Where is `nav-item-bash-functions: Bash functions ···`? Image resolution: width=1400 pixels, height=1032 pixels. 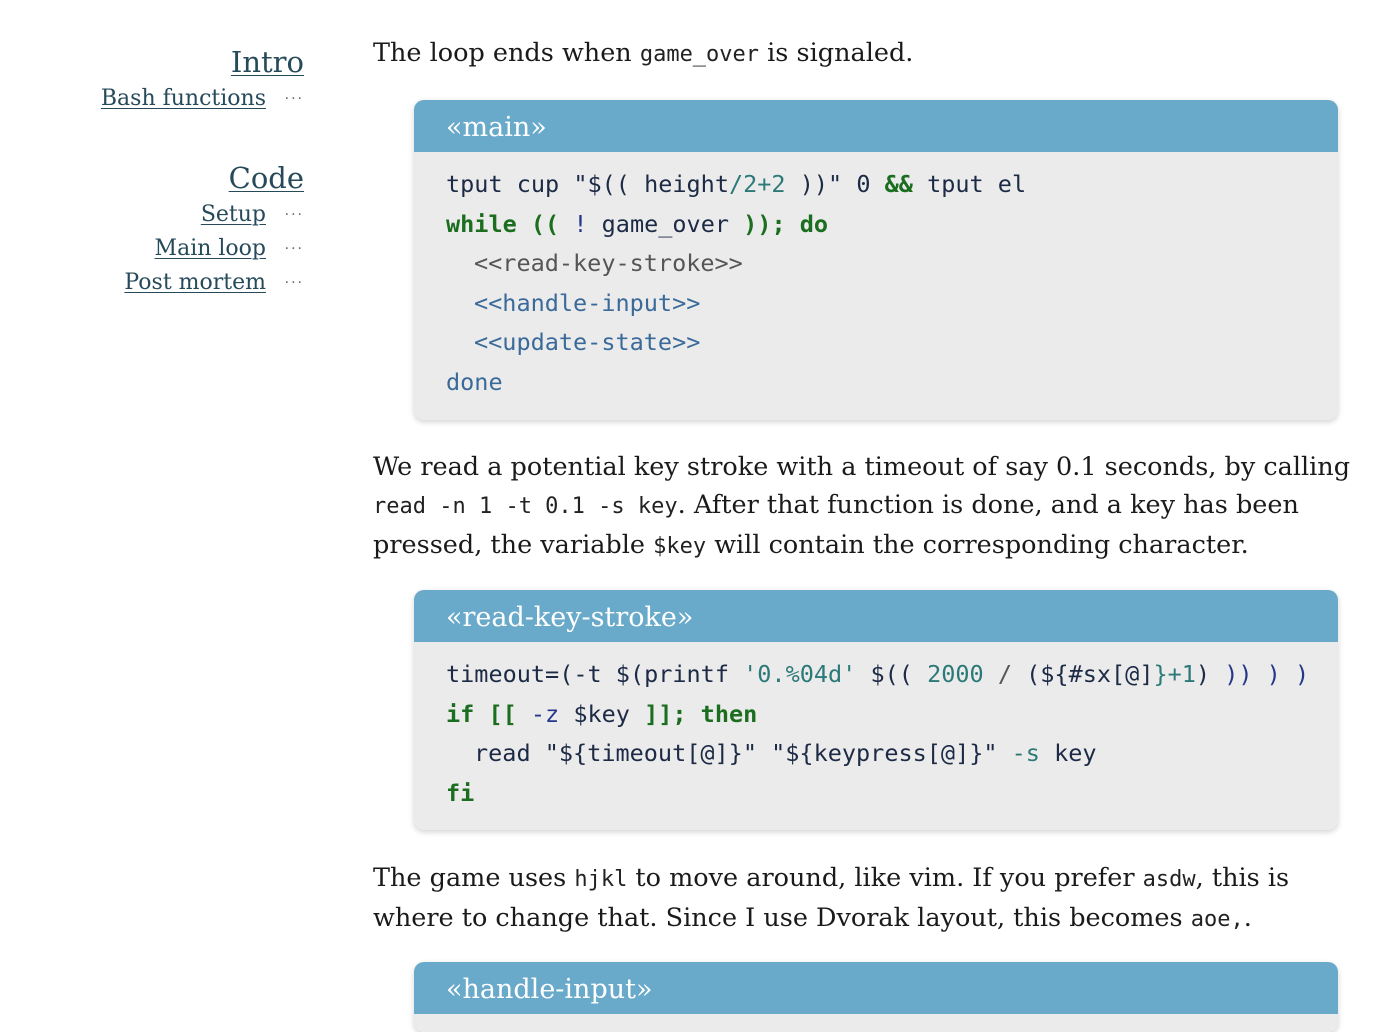
nav-item-bash-functions: Bash functions ··· is located at coordinates (202, 99).